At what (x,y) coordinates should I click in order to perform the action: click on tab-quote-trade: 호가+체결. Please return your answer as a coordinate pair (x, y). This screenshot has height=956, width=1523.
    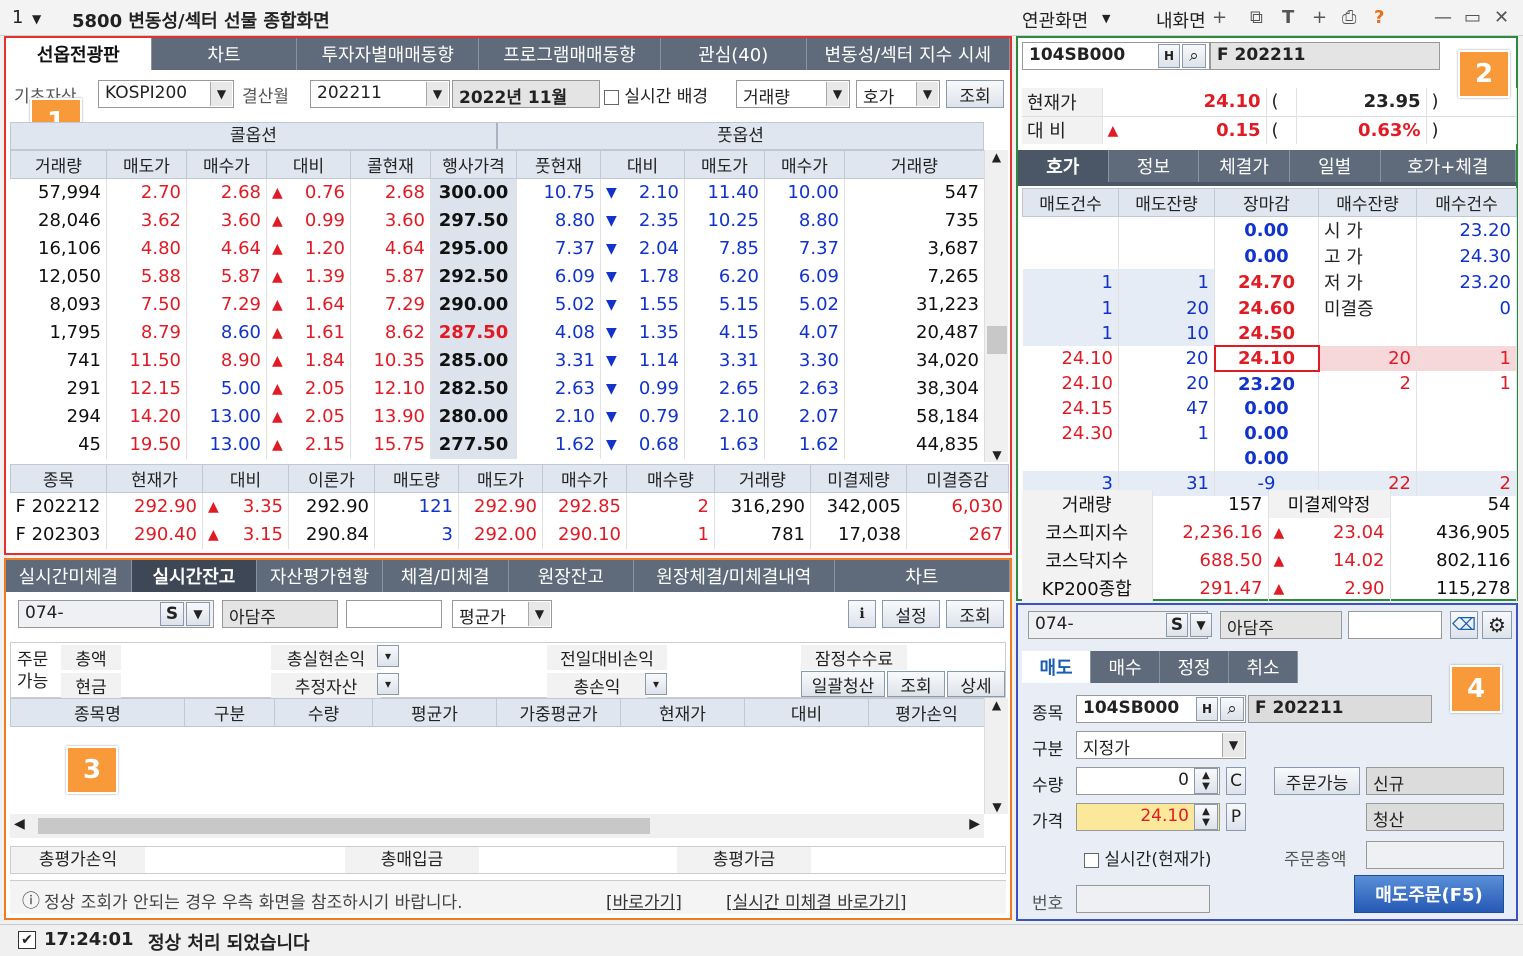
    Looking at the image, I should click on (1448, 166).